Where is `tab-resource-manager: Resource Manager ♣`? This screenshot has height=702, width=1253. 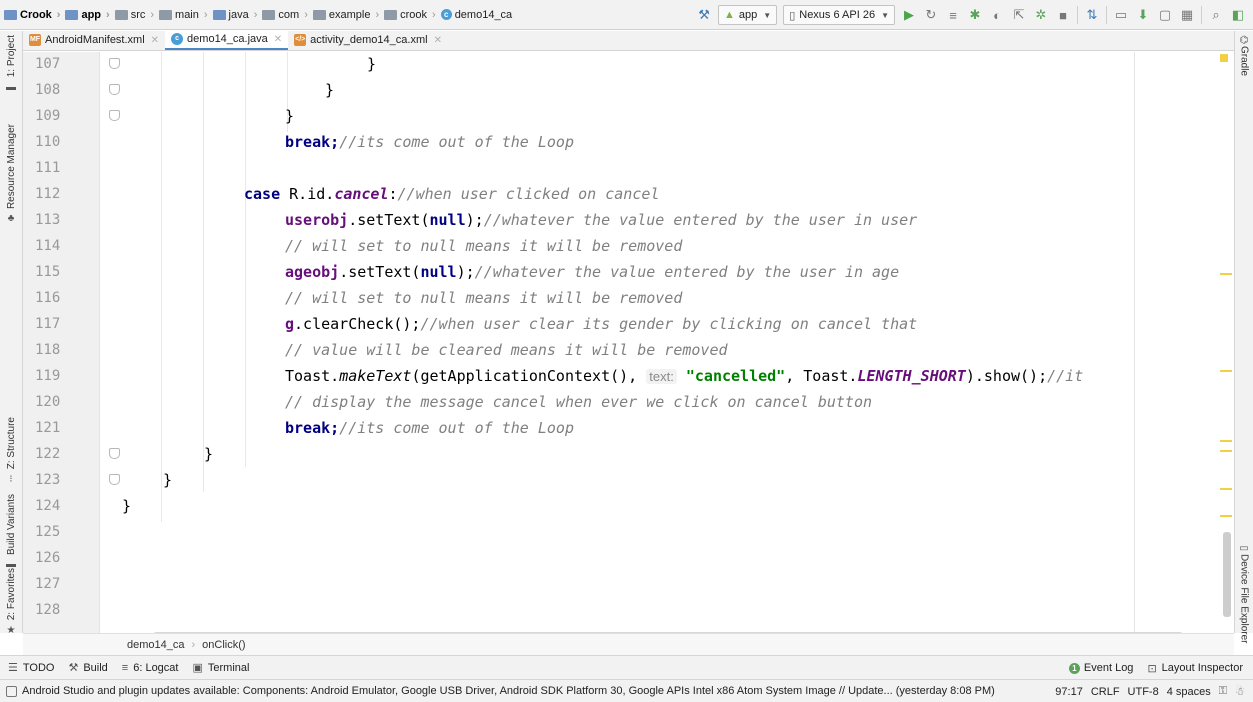 tab-resource-manager: Resource Manager ♣ is located at coordinates (11, 174).